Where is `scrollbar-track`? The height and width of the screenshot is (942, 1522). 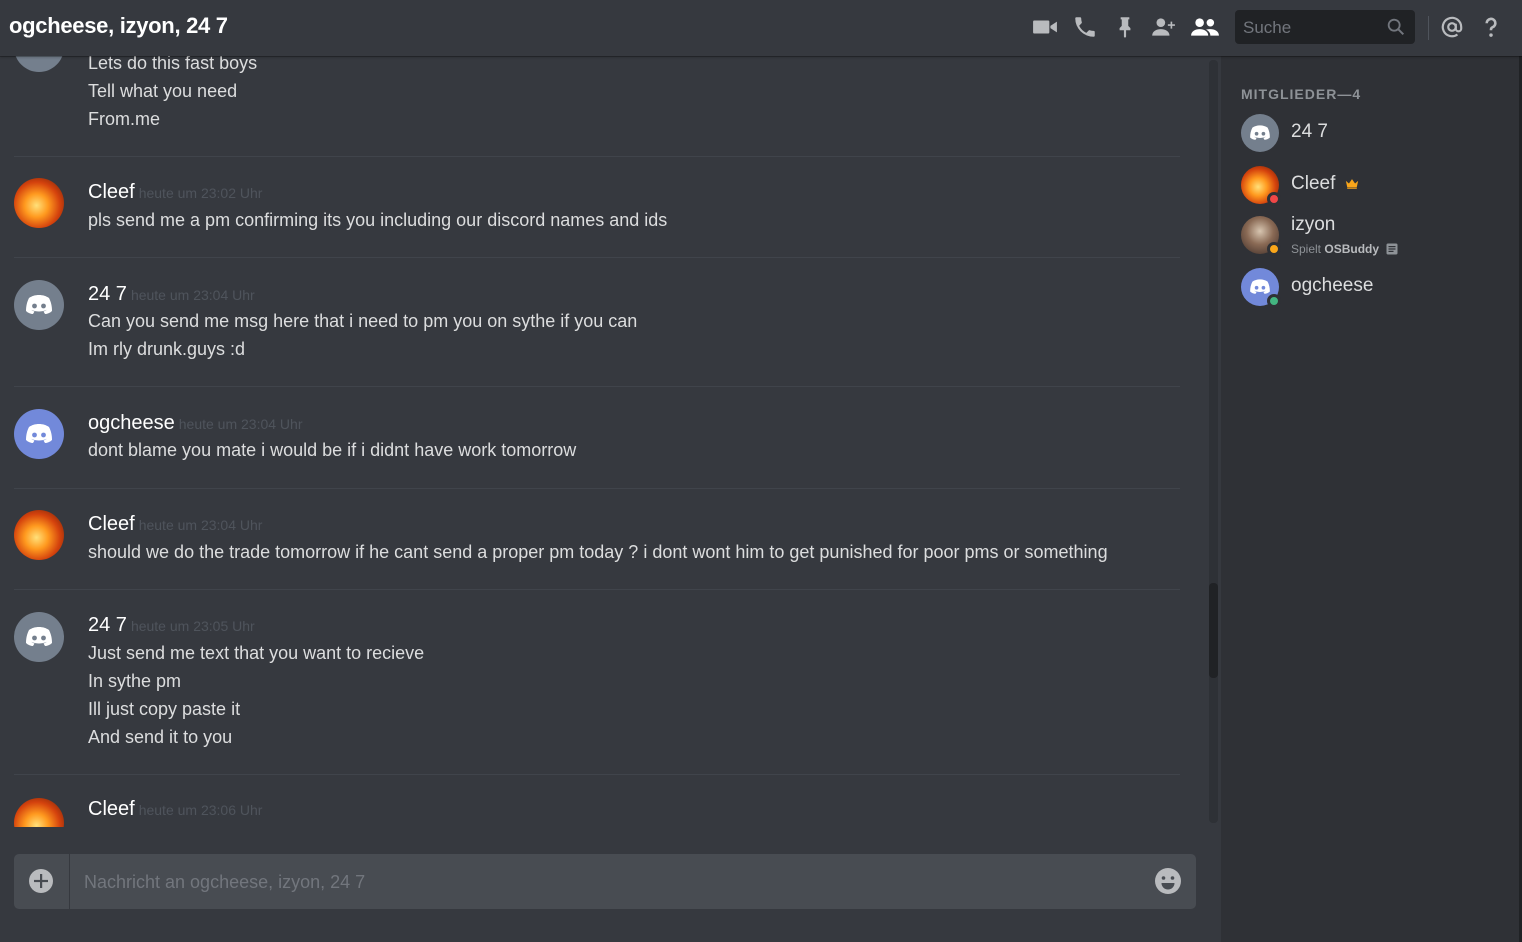
scrollbar-track is located at coordinates (1213, 441).